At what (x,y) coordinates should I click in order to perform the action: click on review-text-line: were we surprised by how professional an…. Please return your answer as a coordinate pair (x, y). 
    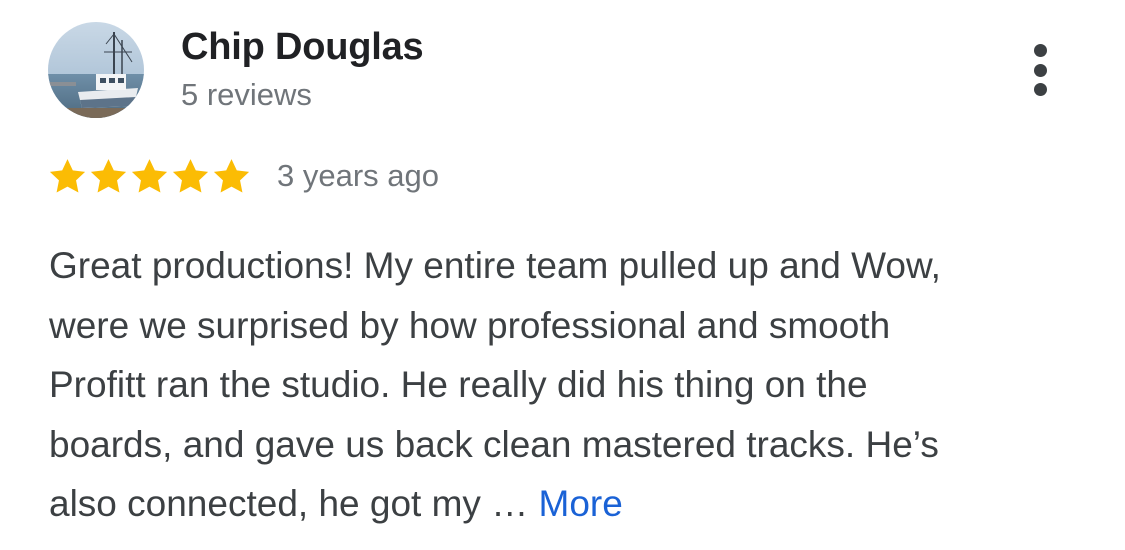
    Looking at the image, I should click on (470, 325).